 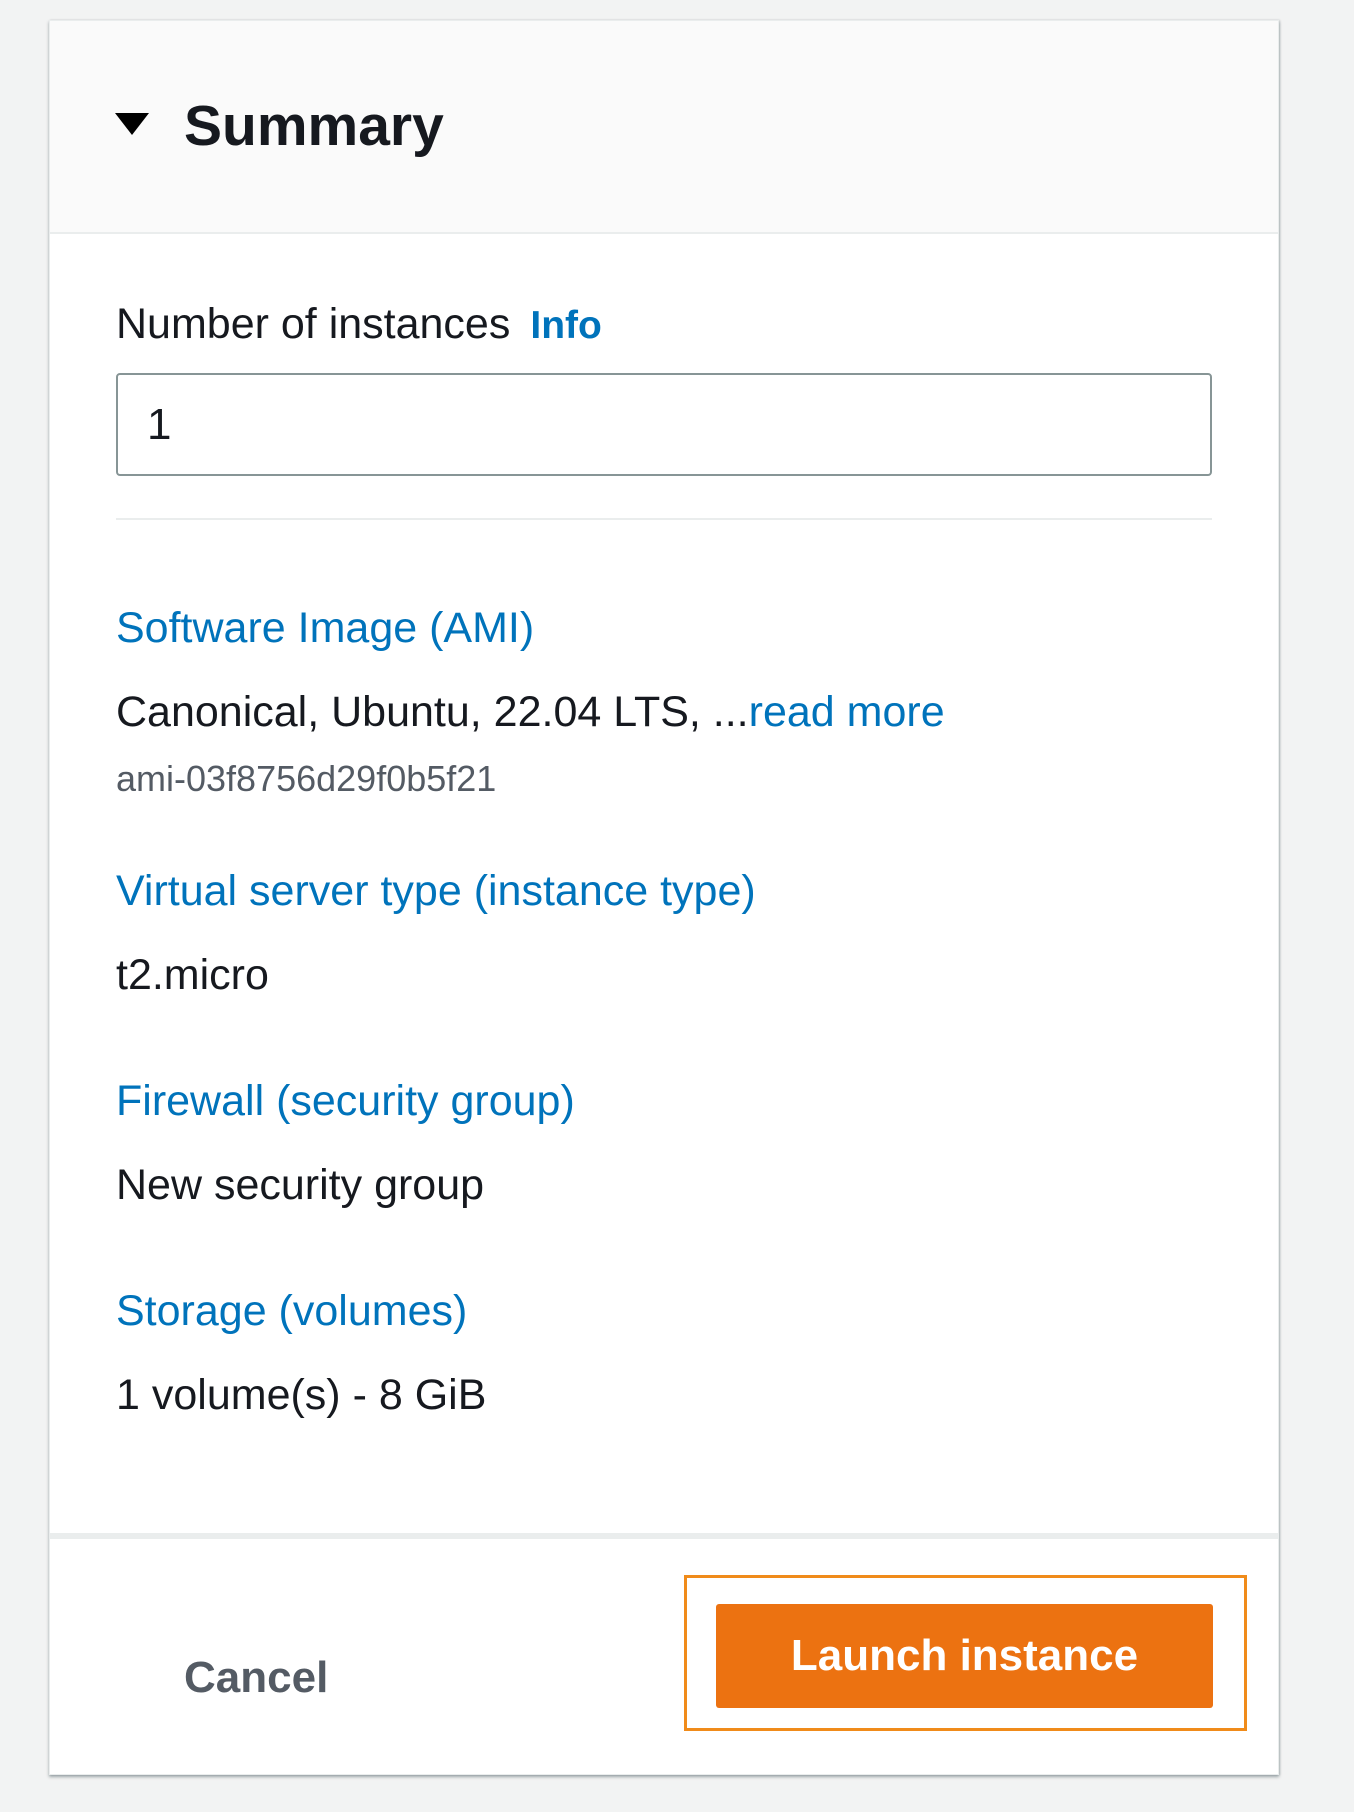 What do you see at coordinates (664, 127) in the screenshot?
I see `summary-header: Summary` at bounding box center [664, 127].